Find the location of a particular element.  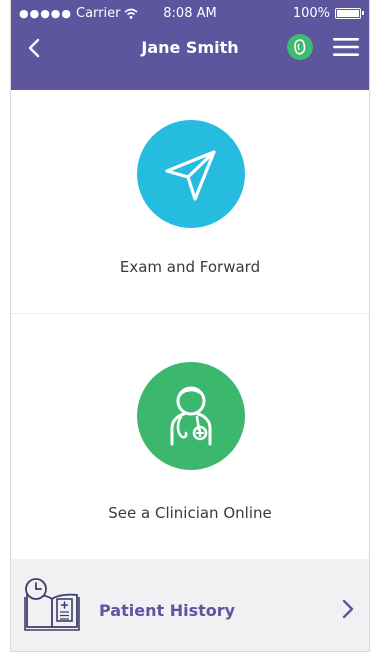

nav-bar: Jane Smith is located at coordinates (190, 48).